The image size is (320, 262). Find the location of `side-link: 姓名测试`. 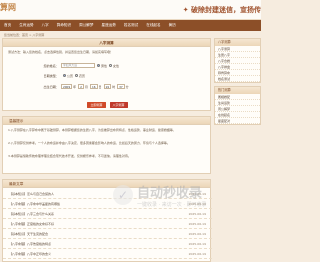

side-link: 姓名测试 is located at coordinates (237, 79).